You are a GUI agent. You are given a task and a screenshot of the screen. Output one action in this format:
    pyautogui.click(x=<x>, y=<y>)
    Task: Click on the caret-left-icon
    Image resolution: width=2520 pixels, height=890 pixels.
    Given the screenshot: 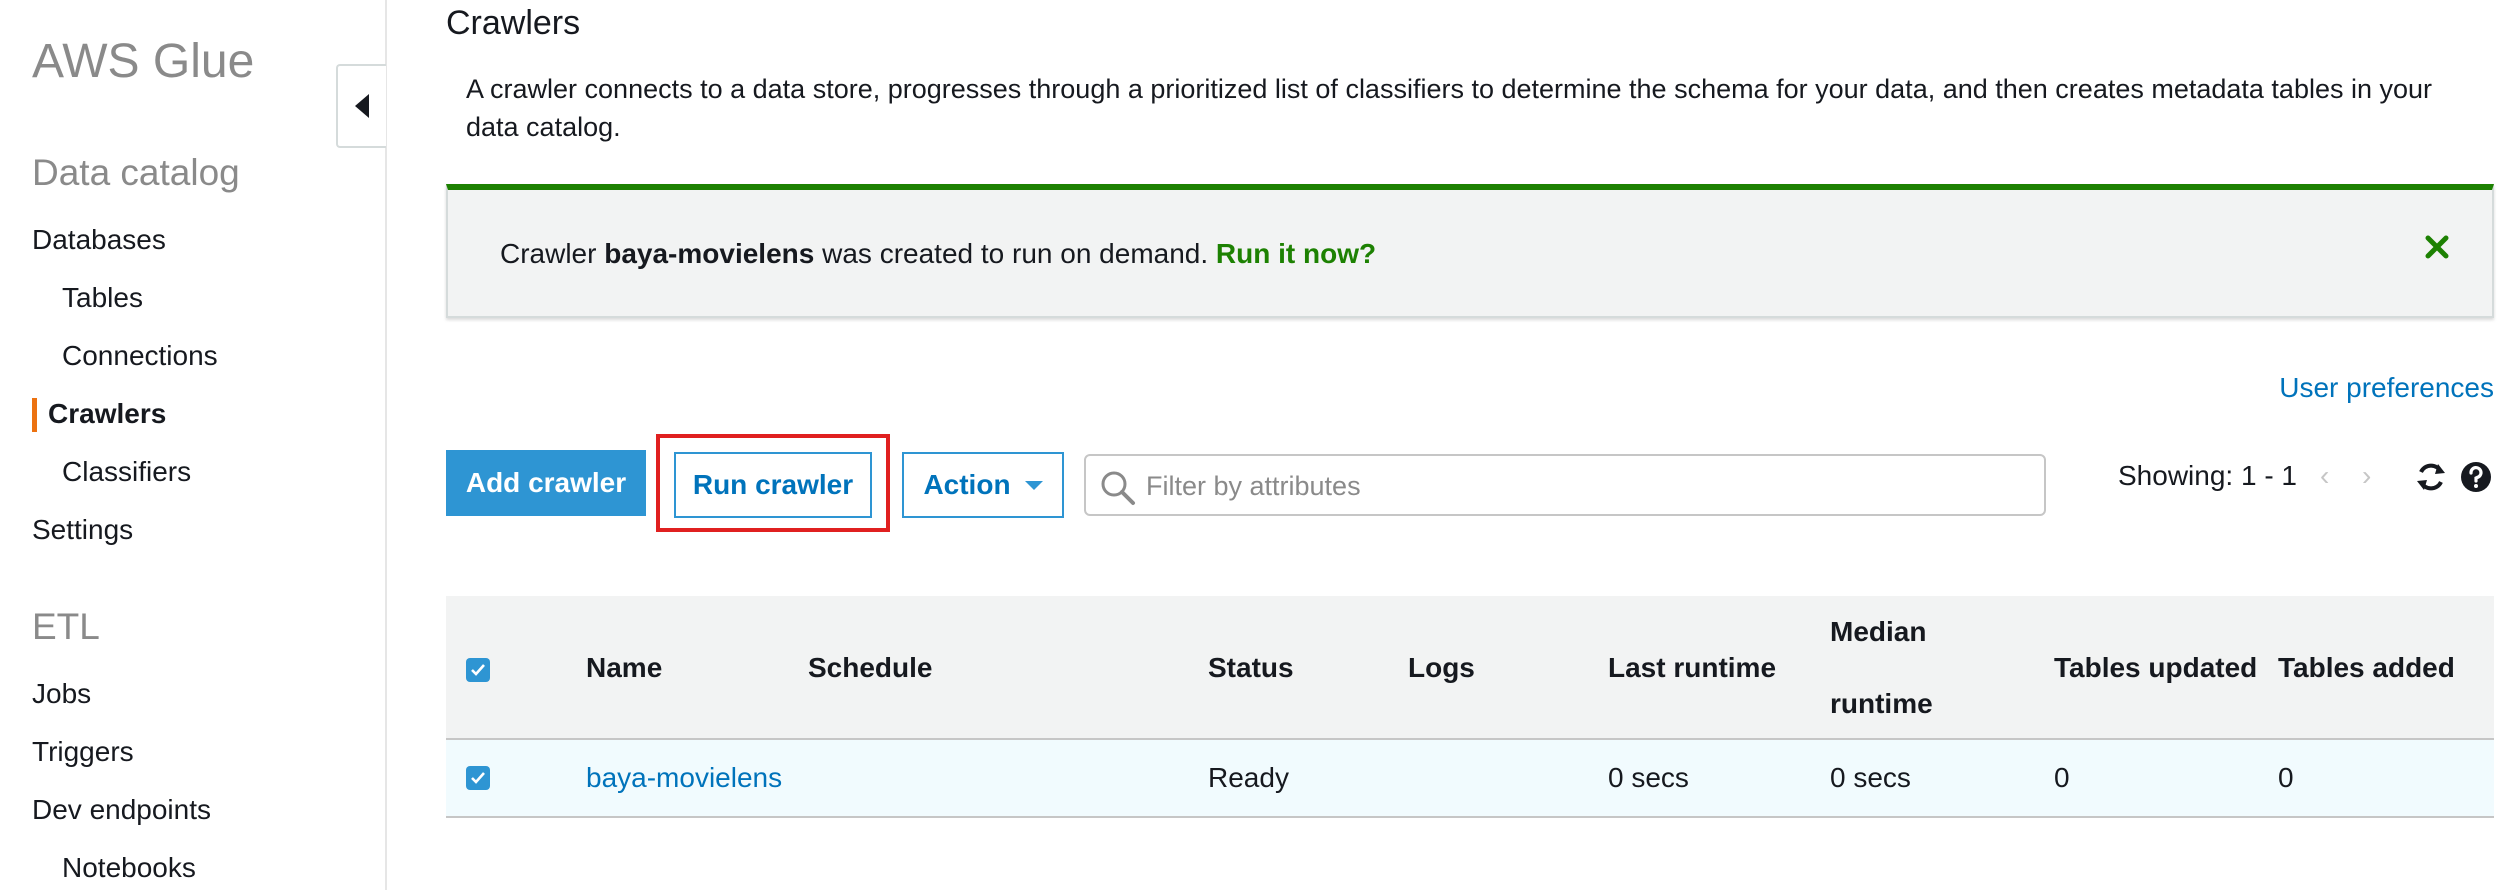 What is the action you would take?
    pyautogui.click(x=362, y=106)
    